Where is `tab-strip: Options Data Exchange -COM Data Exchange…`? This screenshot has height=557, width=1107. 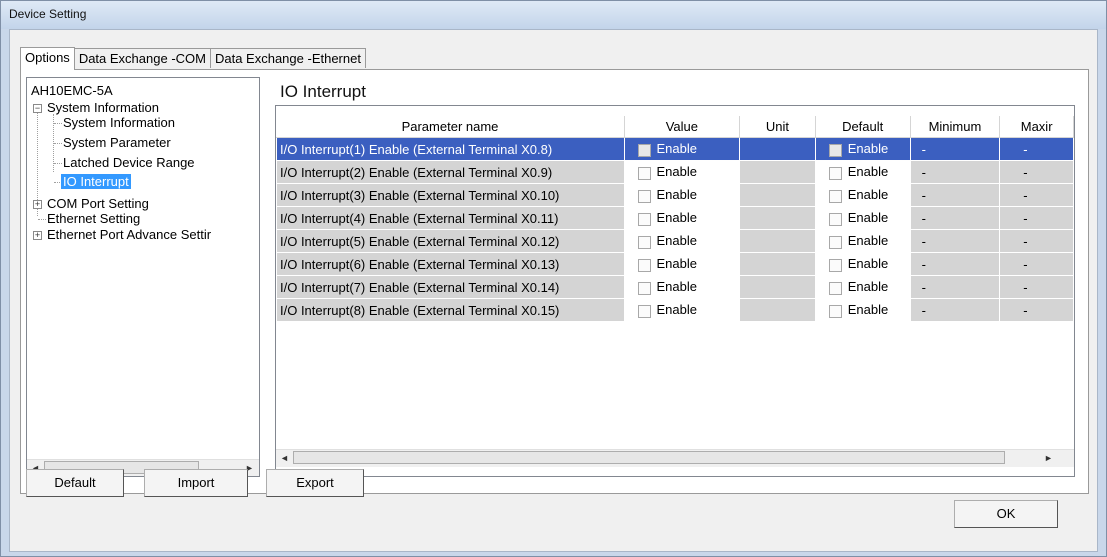
tab-strip: Options Data Exchange -COM Data Exchange… is located at coordinates (193, 58).